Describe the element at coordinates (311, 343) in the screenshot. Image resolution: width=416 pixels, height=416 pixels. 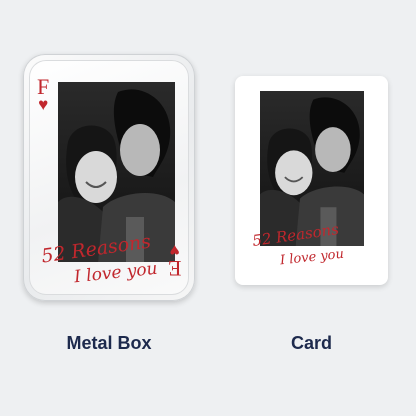
I see `card-label: Card` at that location.